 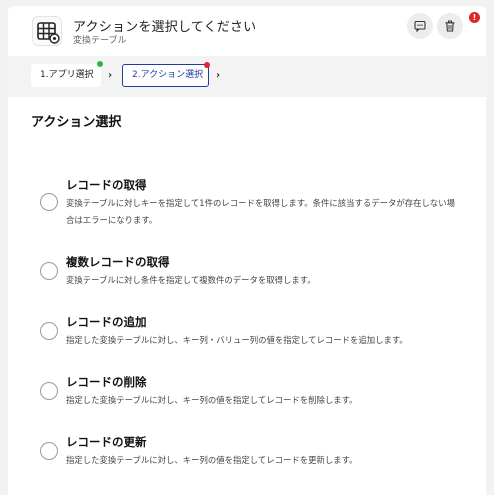 I want to click on step-label: 1.アプリ選択, so click(x=67, y=75).